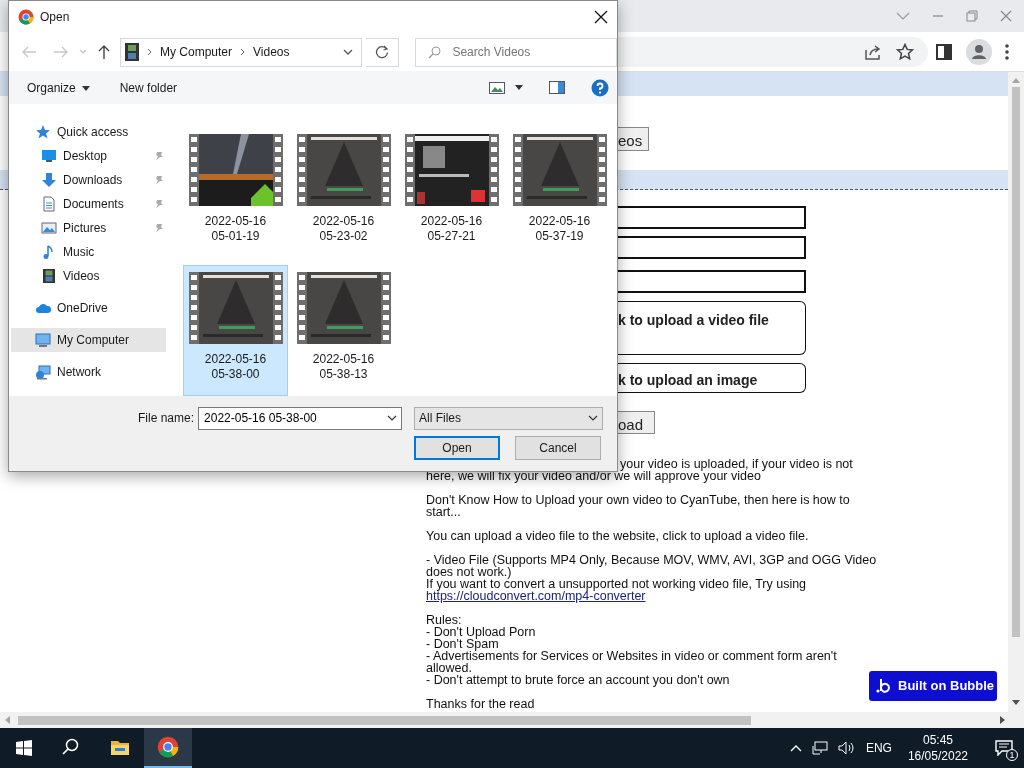  What do you see at coordinates (93, 204) in the screenshot?
I see `nav-label: Documents` at bounding box center [93, 204].